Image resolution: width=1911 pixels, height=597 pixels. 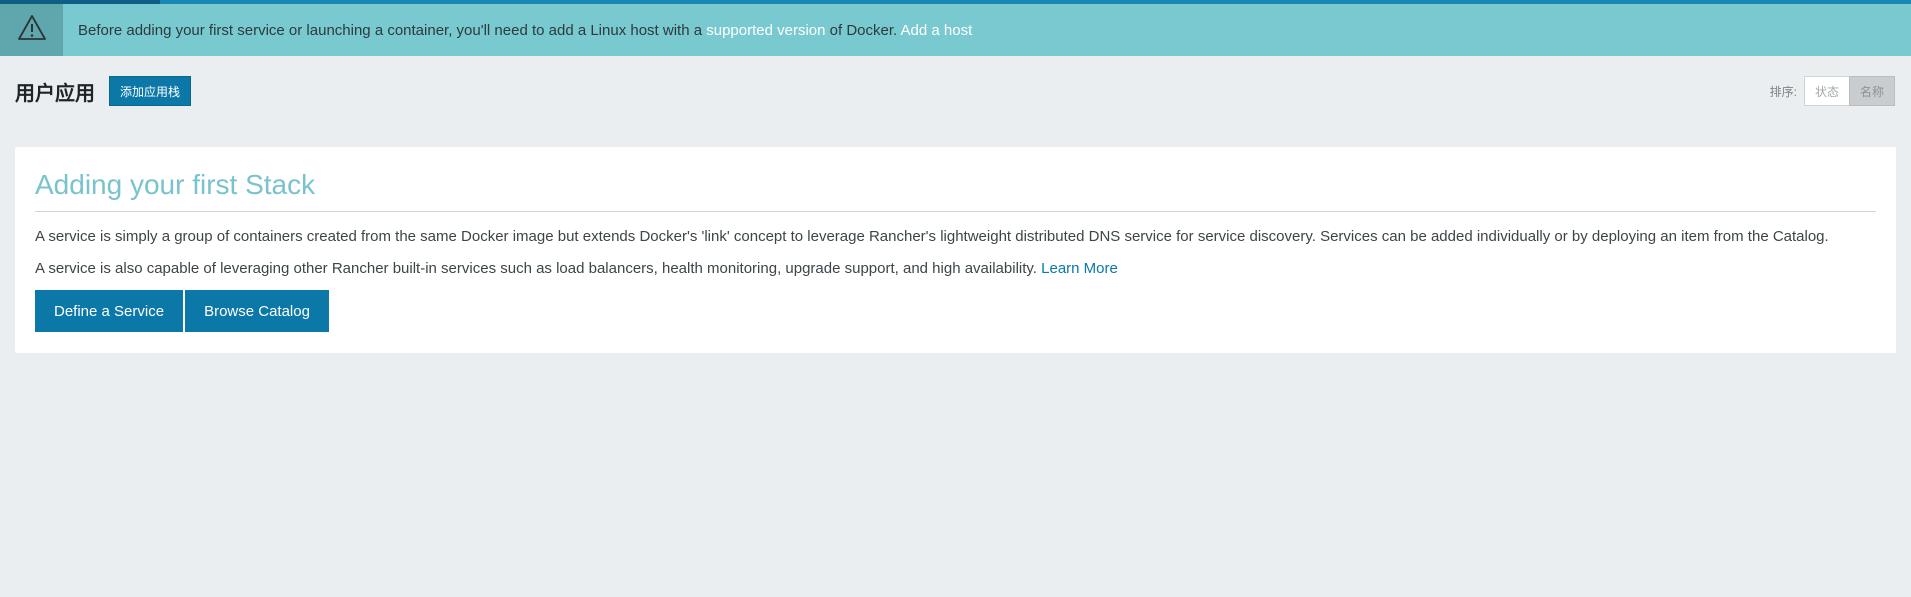 I want to click on empty-state-actions: Define a Service Browse Catalog, so click(x=182, y=311).